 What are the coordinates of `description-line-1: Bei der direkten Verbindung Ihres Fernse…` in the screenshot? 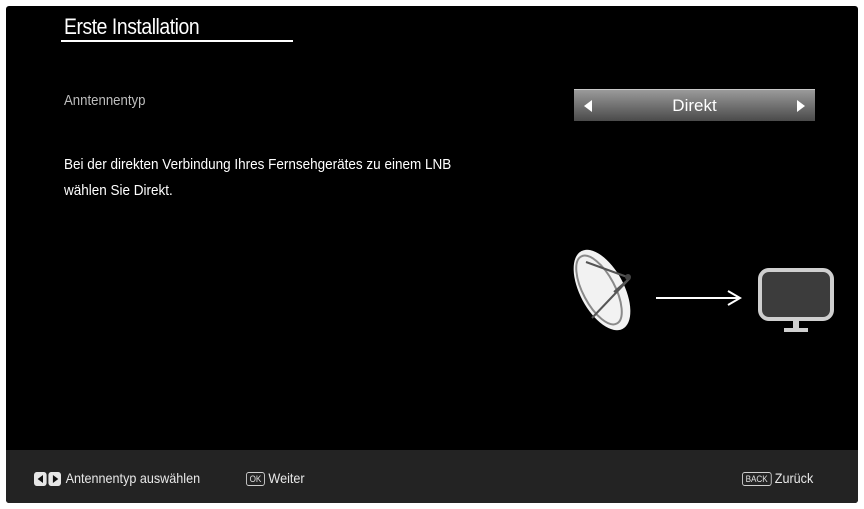 It's located at (258, 164).